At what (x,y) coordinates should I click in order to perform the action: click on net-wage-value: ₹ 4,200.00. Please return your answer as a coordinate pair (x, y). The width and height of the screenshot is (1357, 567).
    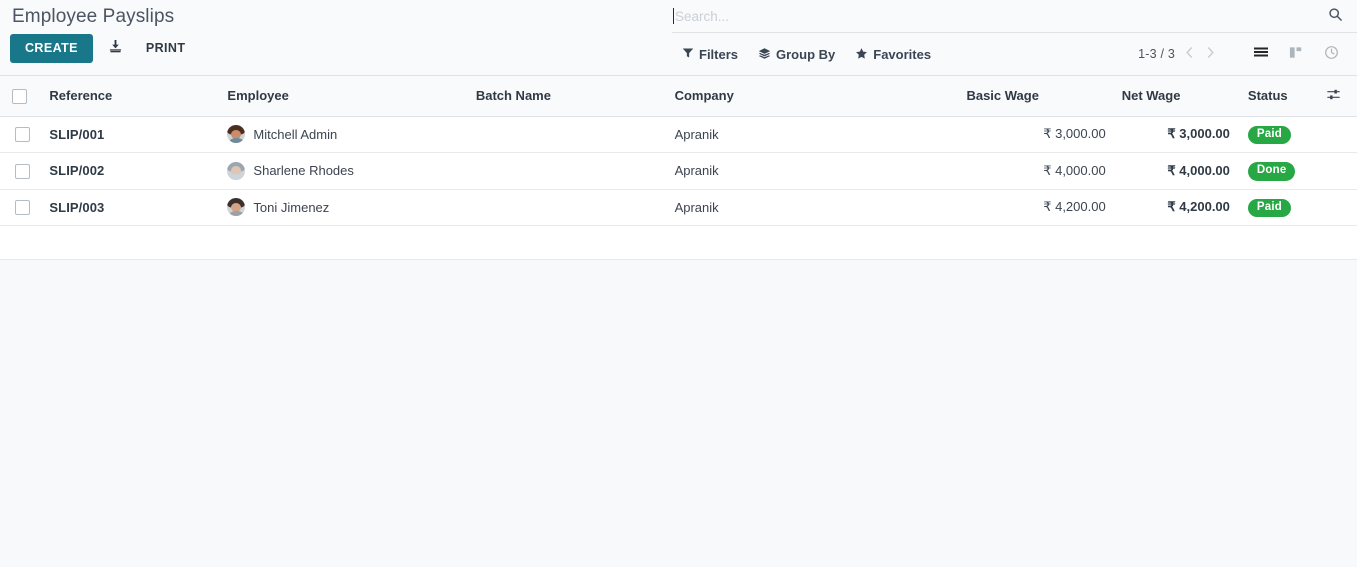
    Looking at the image, I should click on (1198, 207).